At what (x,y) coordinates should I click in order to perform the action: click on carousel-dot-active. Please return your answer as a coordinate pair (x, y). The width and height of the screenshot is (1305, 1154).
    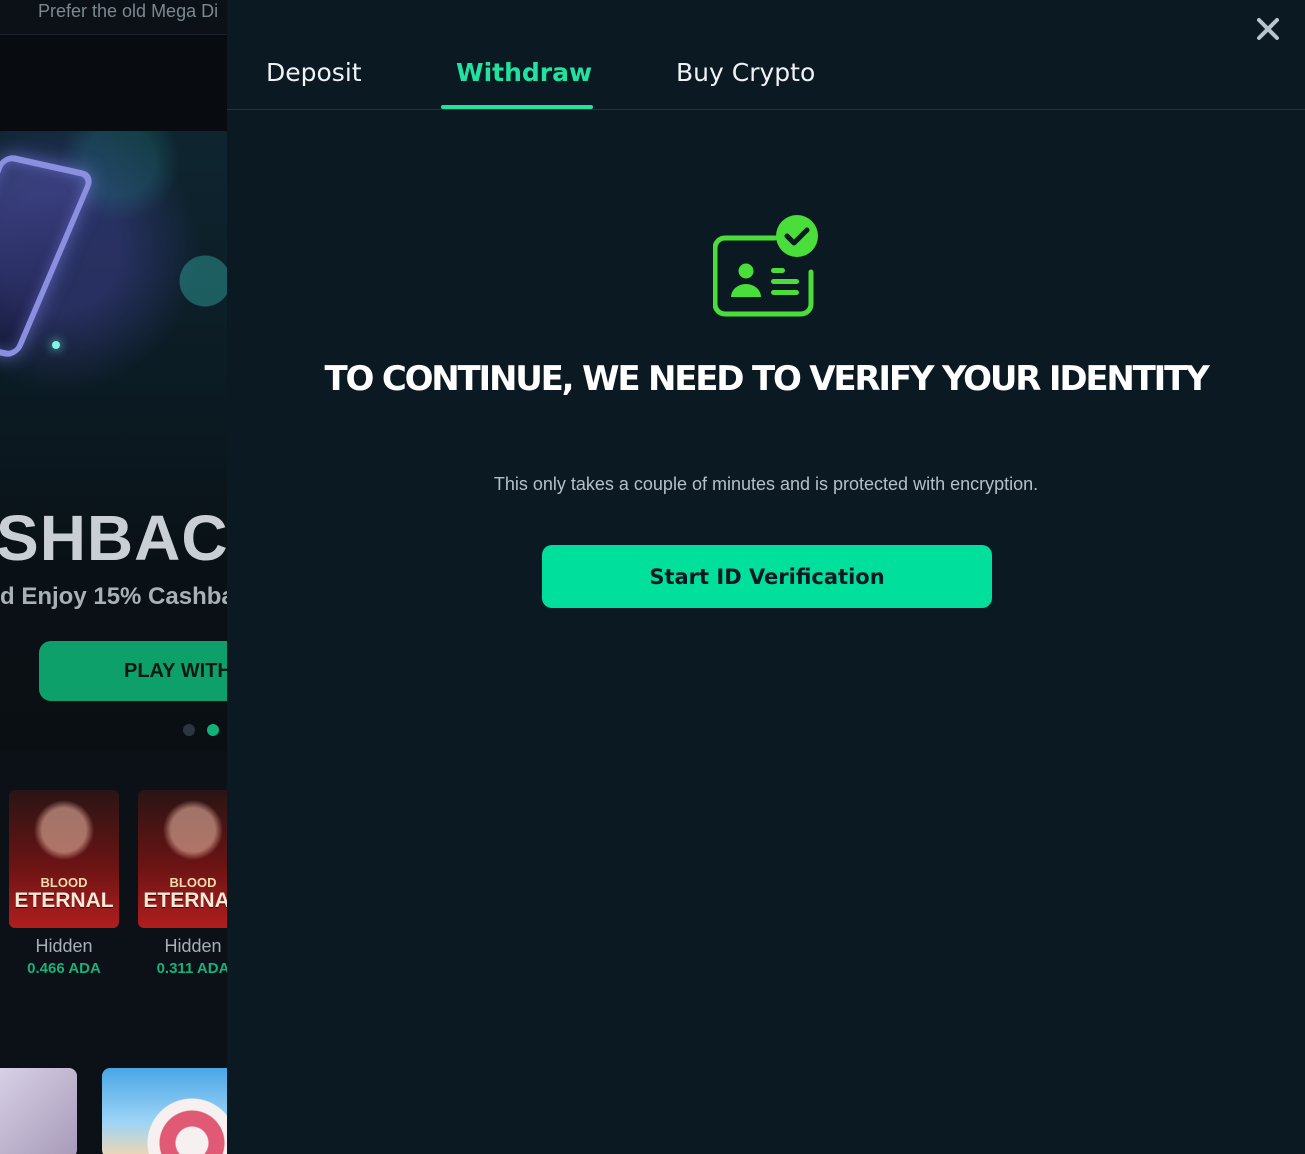
    Looking at the image, I should click on (213, 730).